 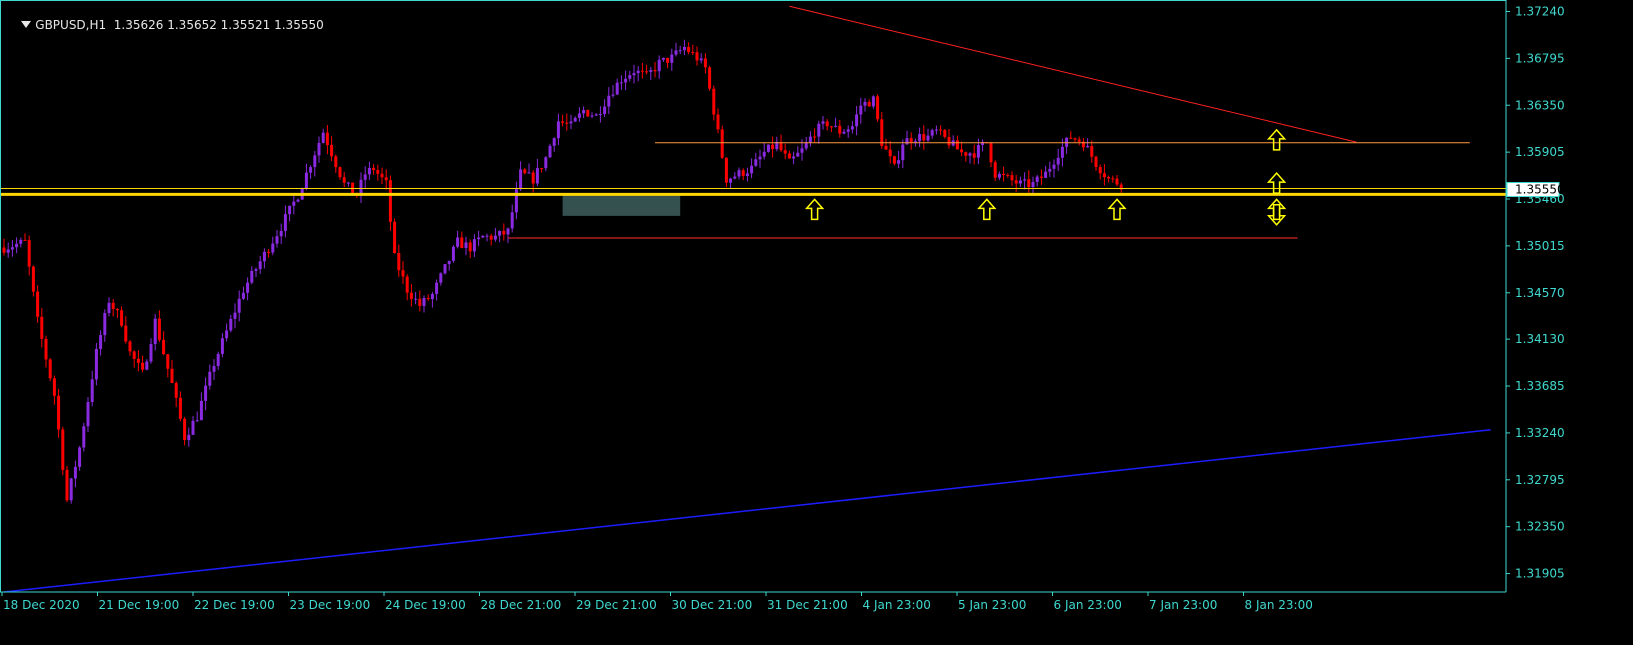 I want to click on price-tick-label: 1.37240, so click(x=1540, y=11).